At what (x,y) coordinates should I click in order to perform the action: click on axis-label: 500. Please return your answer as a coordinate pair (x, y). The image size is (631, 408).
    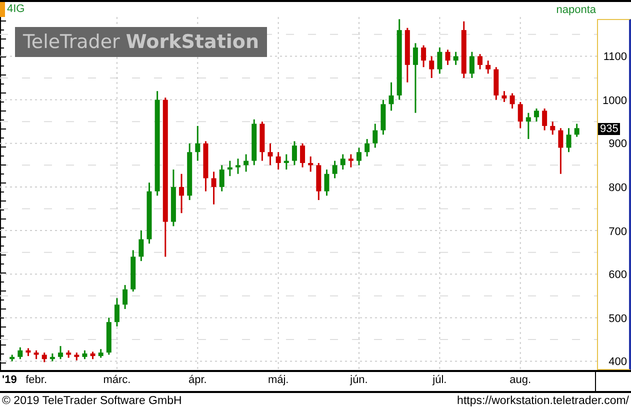
    Looking at the image, I should click on (617, 318).